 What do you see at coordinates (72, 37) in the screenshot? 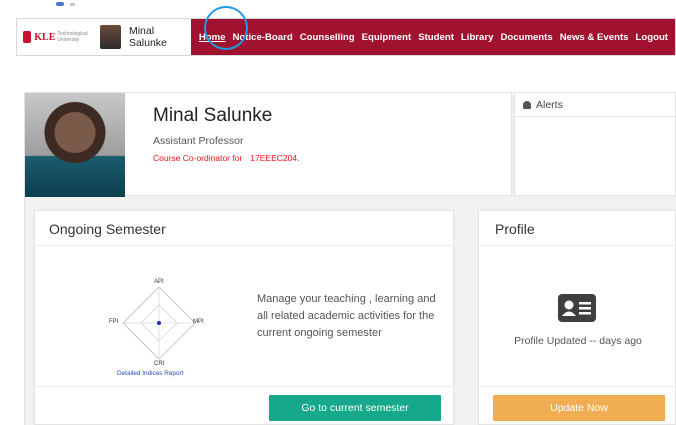
I see `logo-subtext: Technological University` at bounding box center [72, 37].